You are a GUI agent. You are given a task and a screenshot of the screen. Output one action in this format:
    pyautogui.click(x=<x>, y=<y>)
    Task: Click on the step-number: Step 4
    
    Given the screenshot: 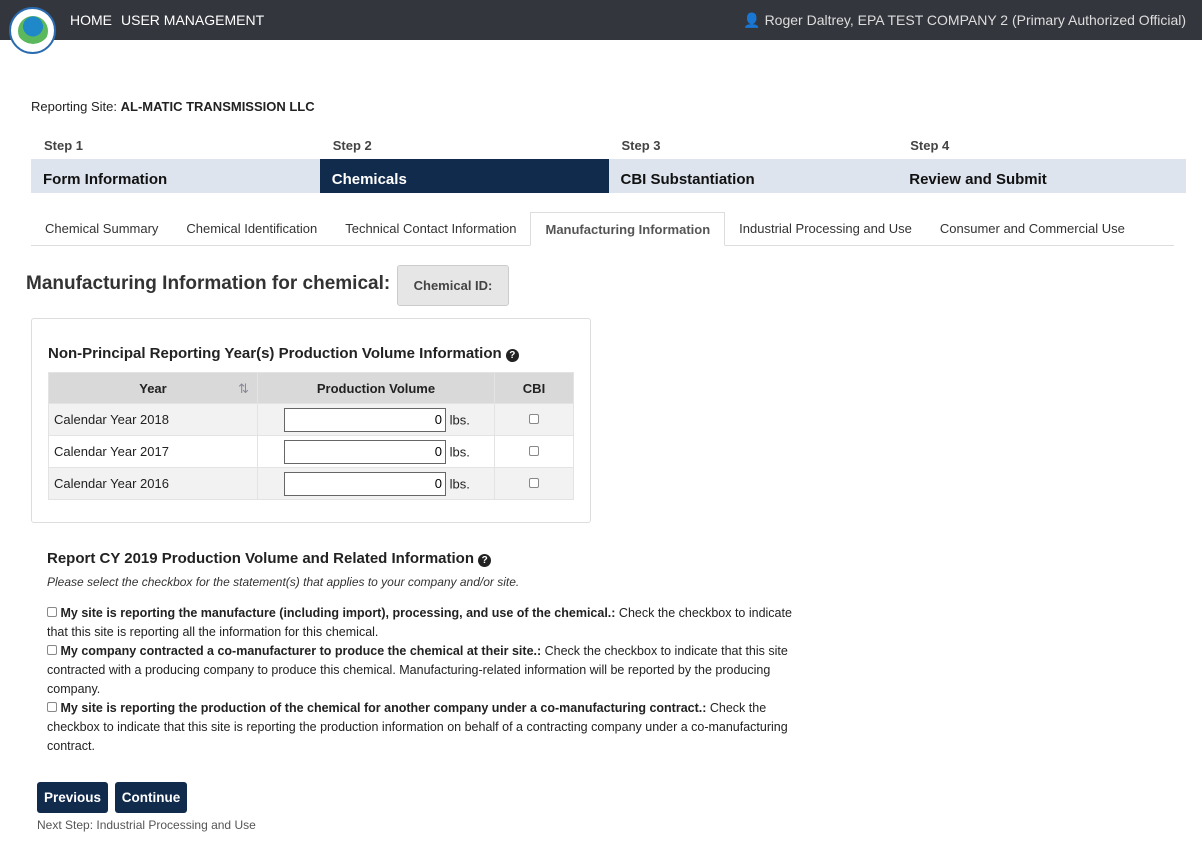 What is the action you would take?
    pyautogui.click(x=930, y=145)
    